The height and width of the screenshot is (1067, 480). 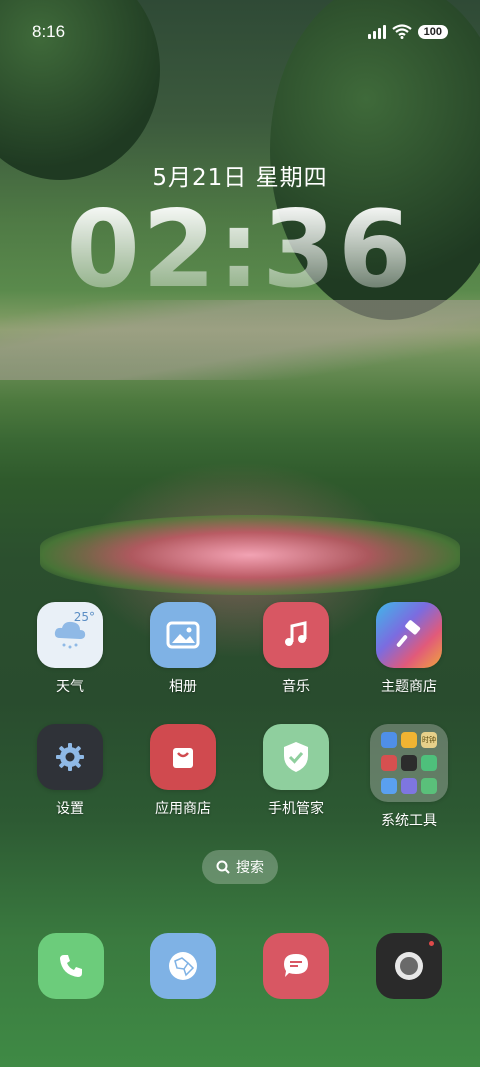 I want to click on shopping-bag-icon, so click(x=183, y=757).